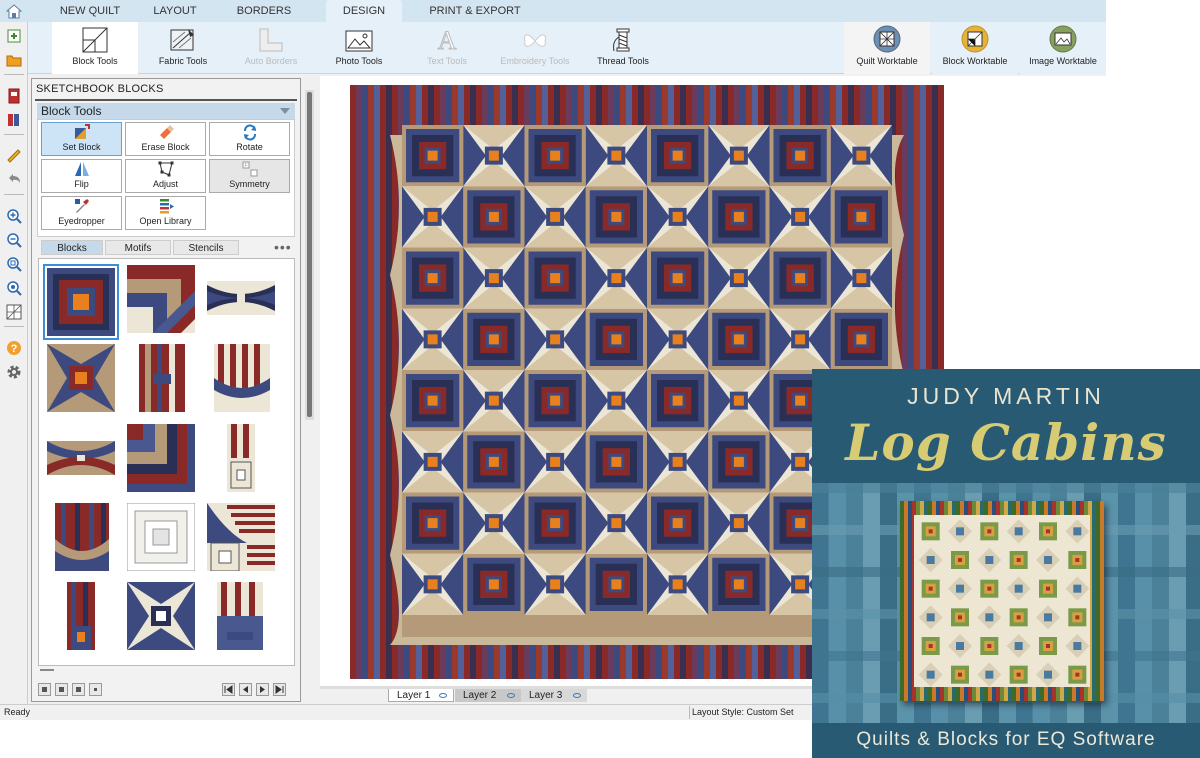 The width and height of the screenshot is (1200, 758). What do you see at coordinates (175, 11) in the screenshot?
I see `tab-layout: LAYOUT` at bounding box center [175, 11].